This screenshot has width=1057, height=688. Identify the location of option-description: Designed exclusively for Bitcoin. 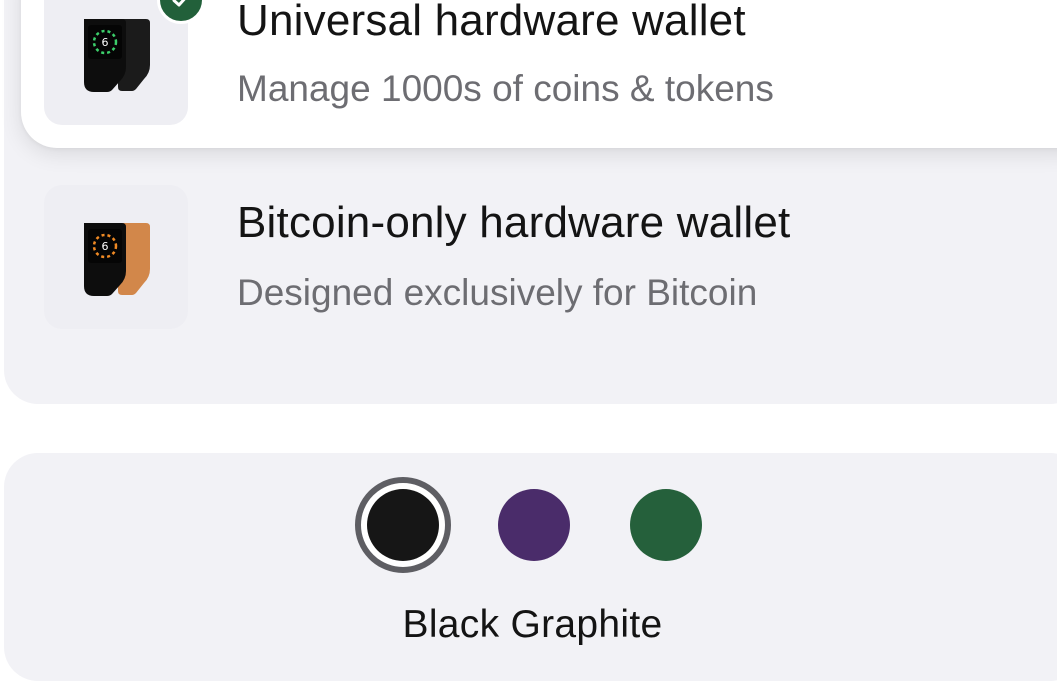
(497, 292).